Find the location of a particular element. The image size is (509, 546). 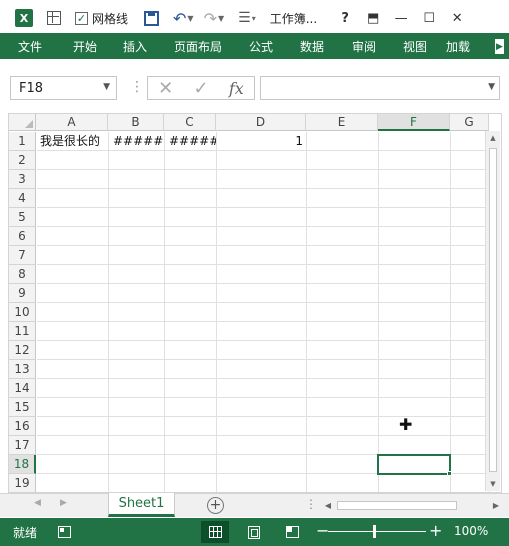

insert-function-button: fx is located at coordinates (236, 88).